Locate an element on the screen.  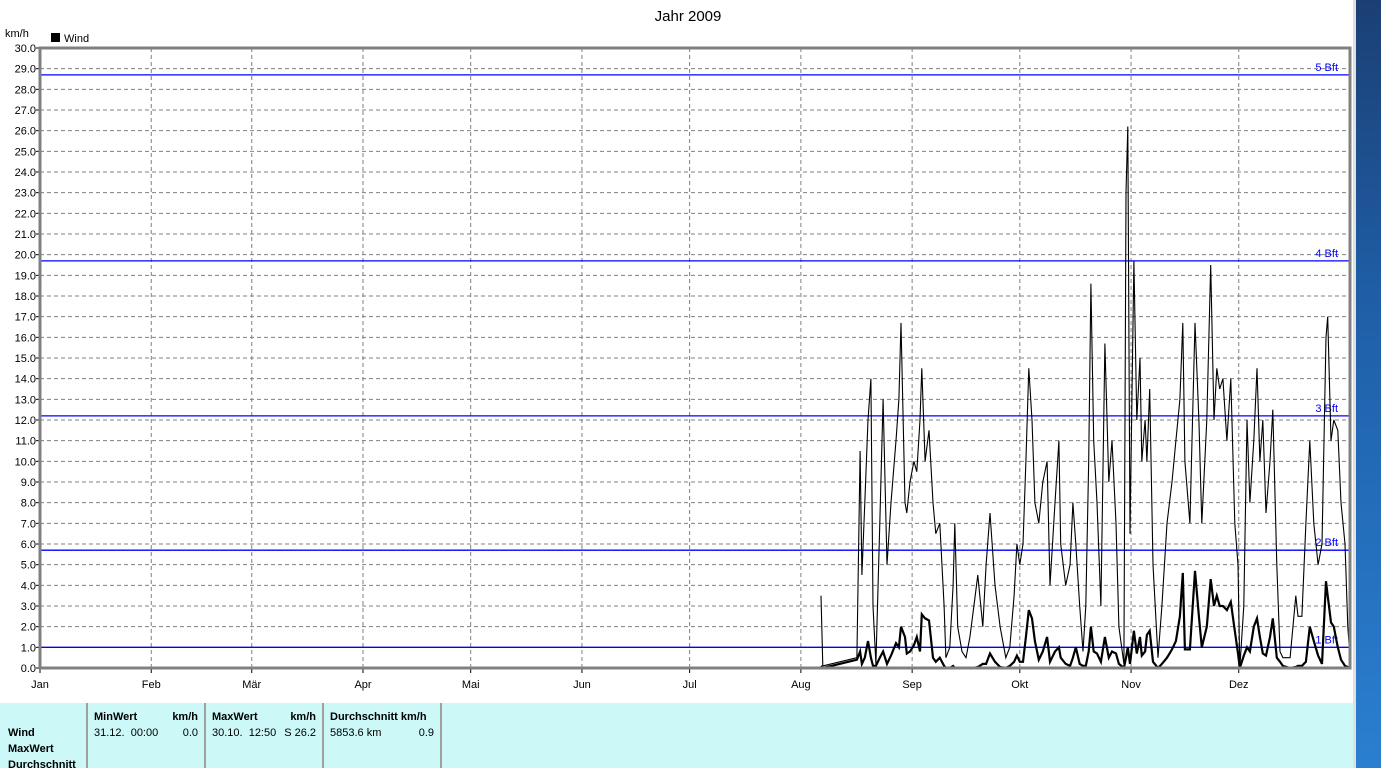
desktop-background is located at coordinates (1368, 384).